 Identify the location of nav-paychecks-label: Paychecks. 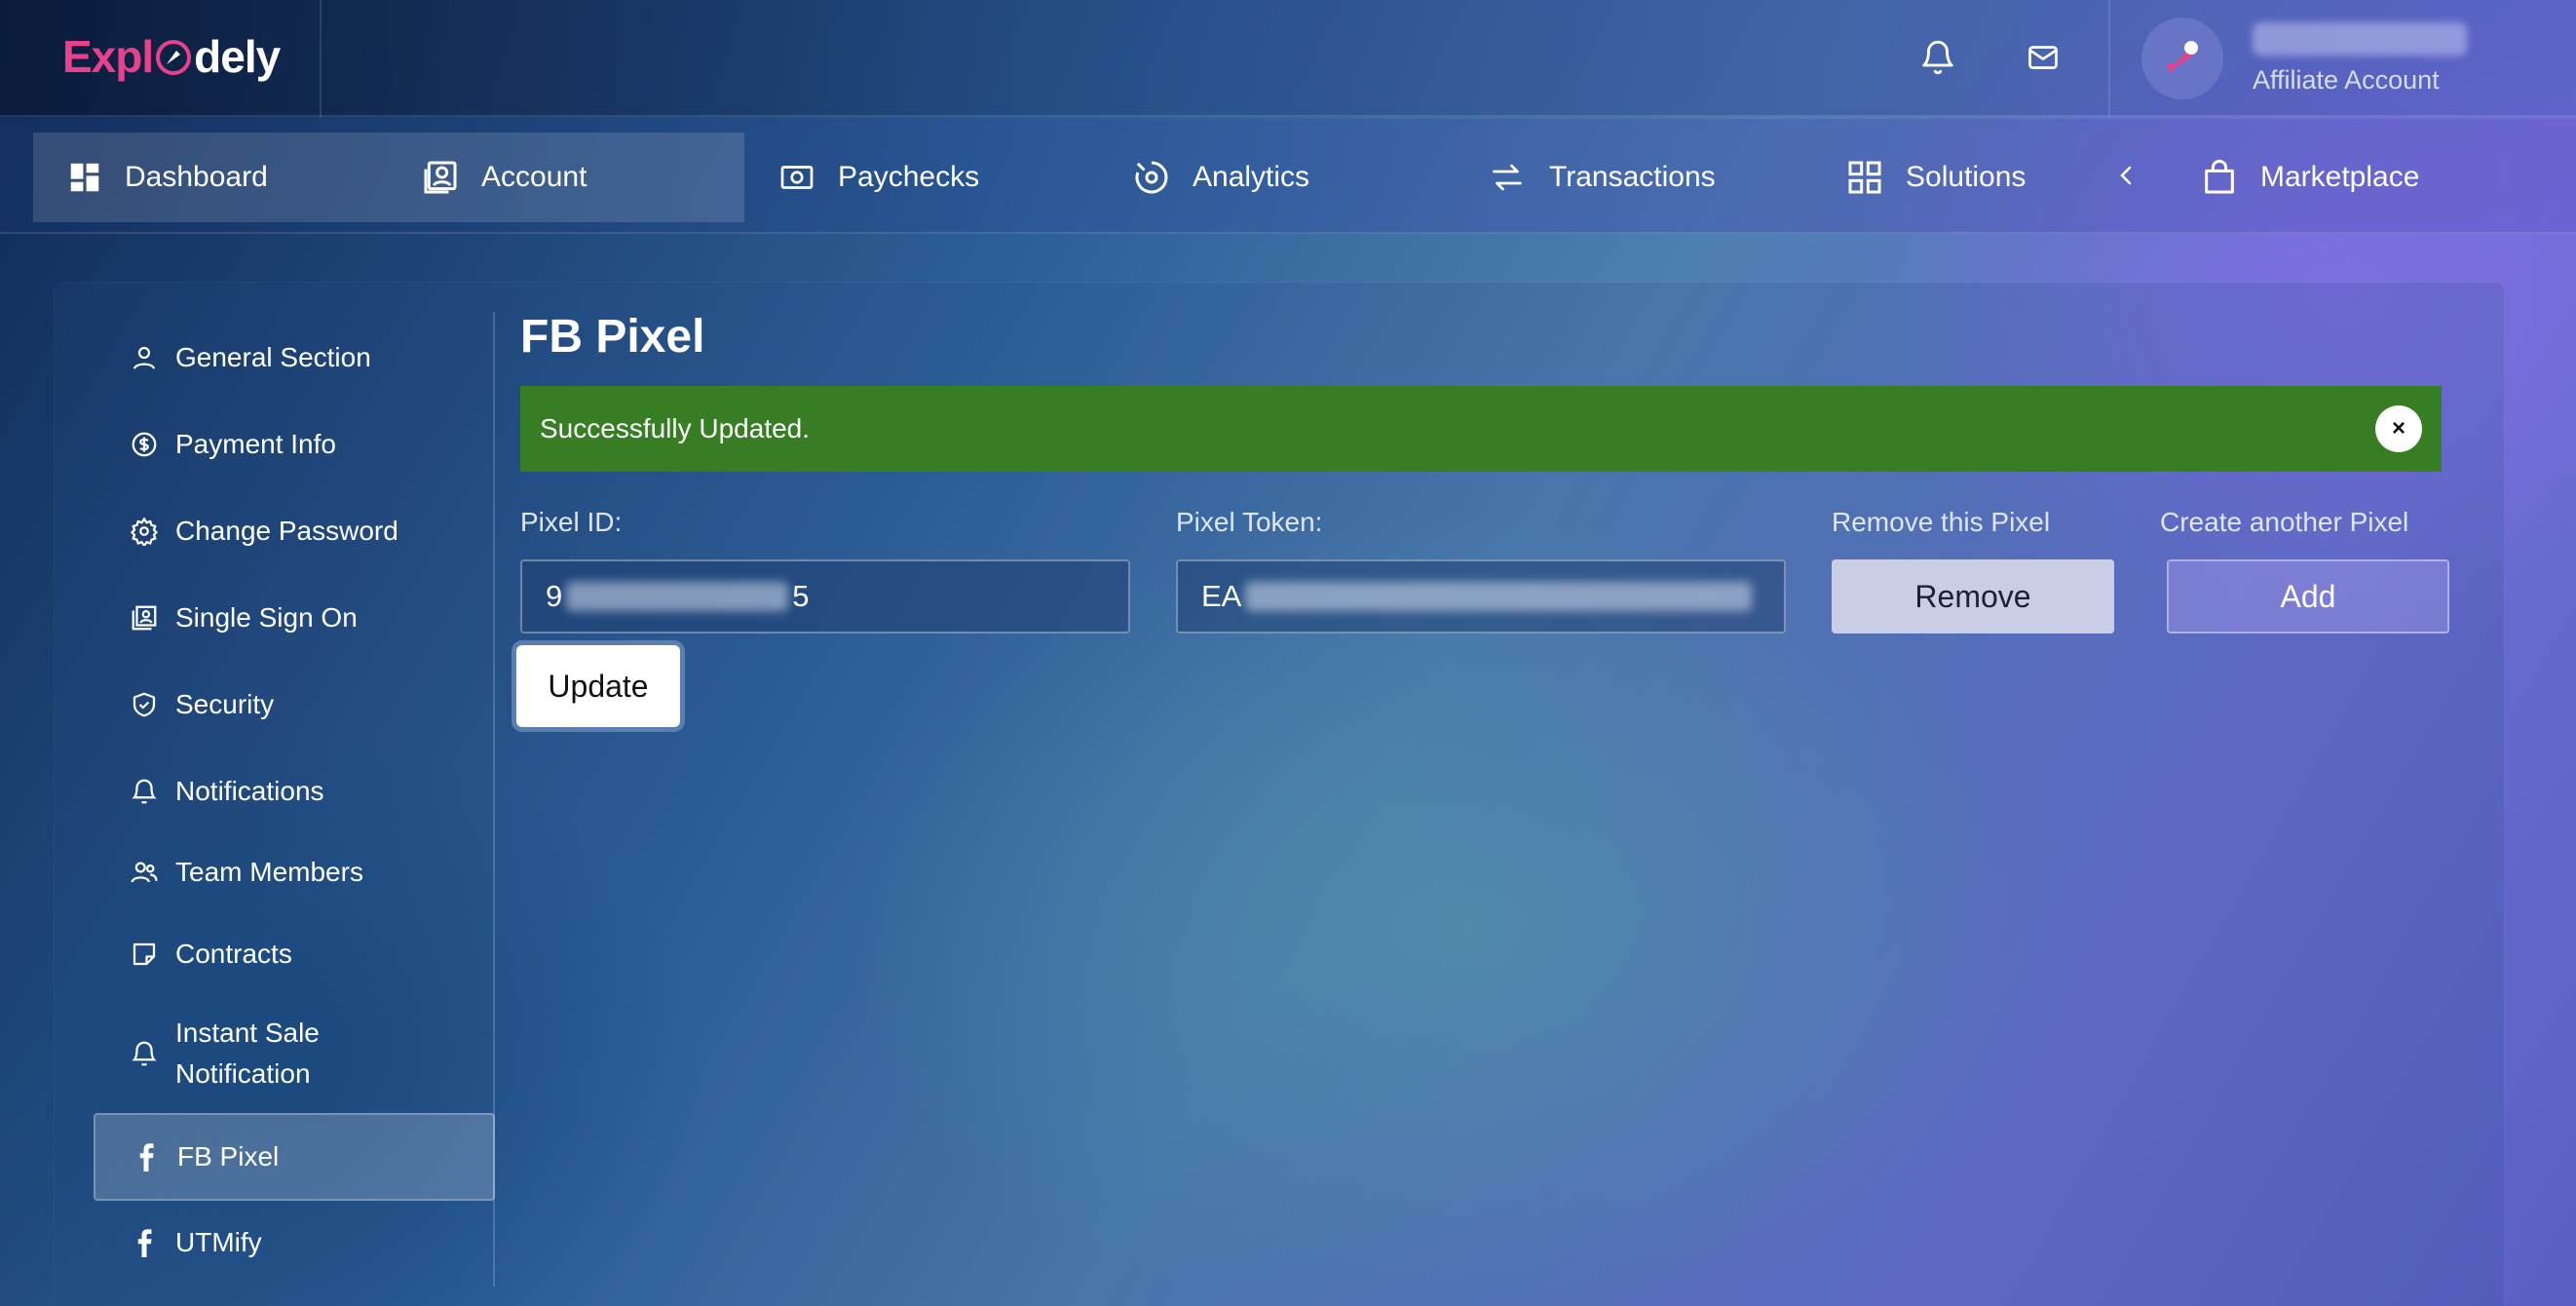
(909, 177).